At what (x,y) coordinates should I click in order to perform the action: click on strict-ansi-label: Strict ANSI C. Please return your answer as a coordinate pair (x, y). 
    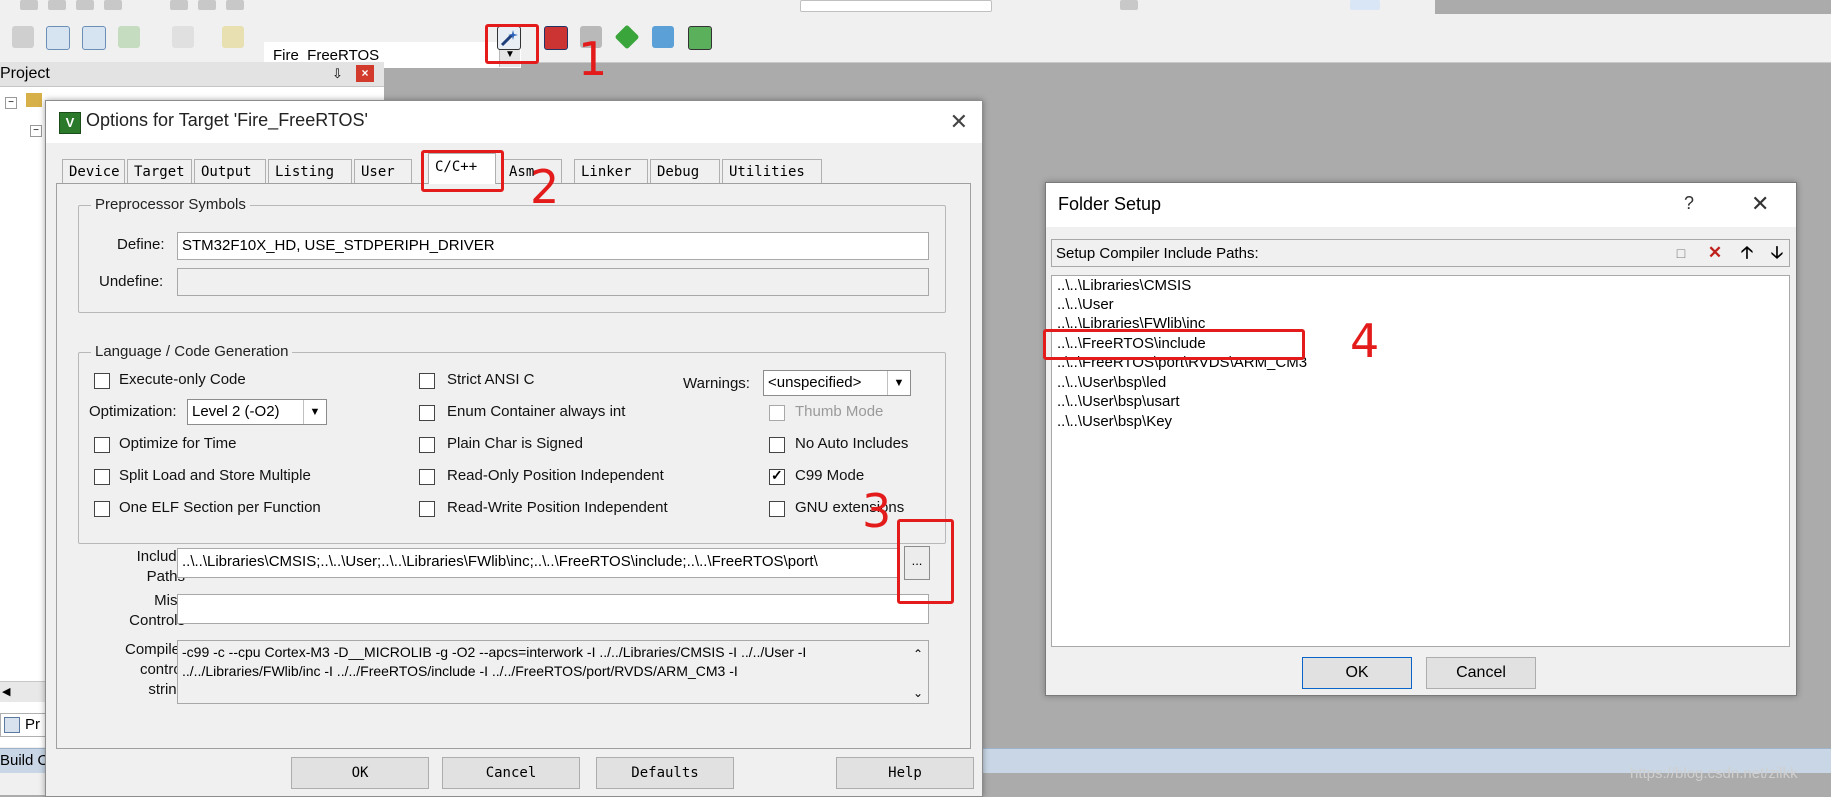
    Looking at the image, I should click on (491, 379).